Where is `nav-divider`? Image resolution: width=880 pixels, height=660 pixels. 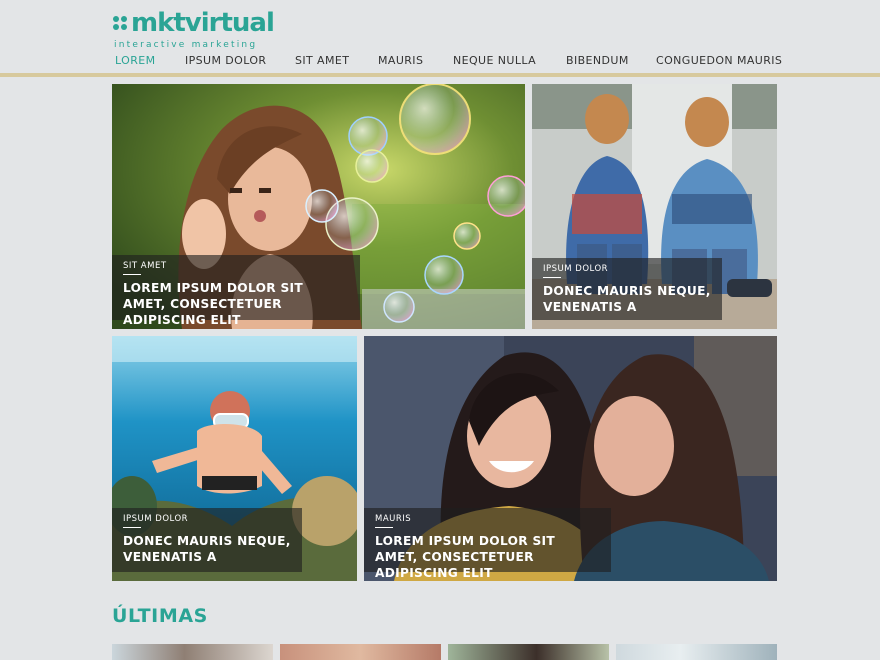 nav-divider is located at coordinates (440, 75).